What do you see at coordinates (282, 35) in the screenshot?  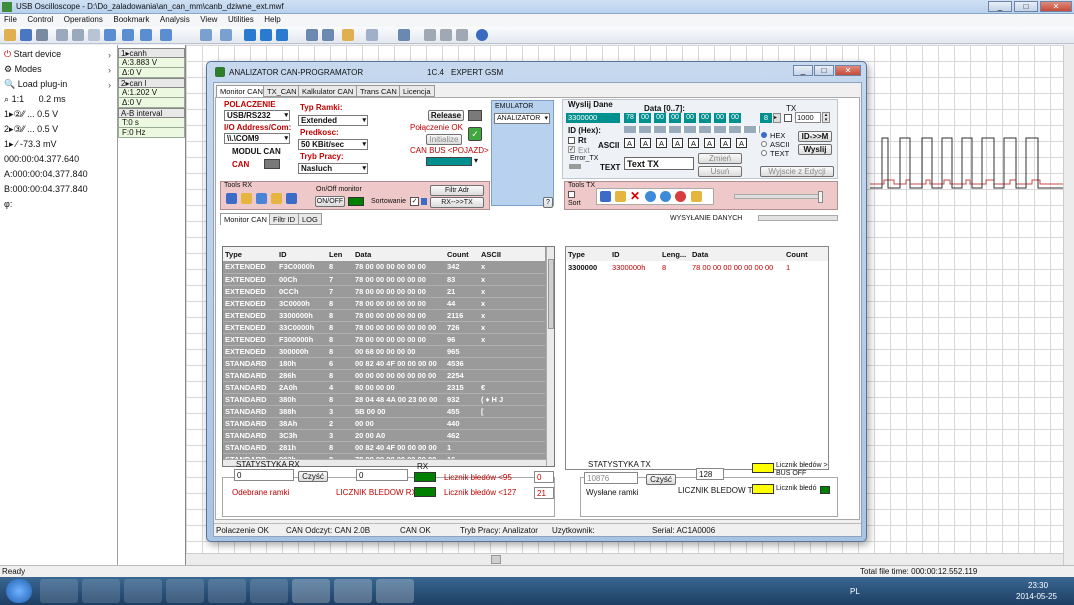 I see `check3-icon` at bounding box center [282, 35].